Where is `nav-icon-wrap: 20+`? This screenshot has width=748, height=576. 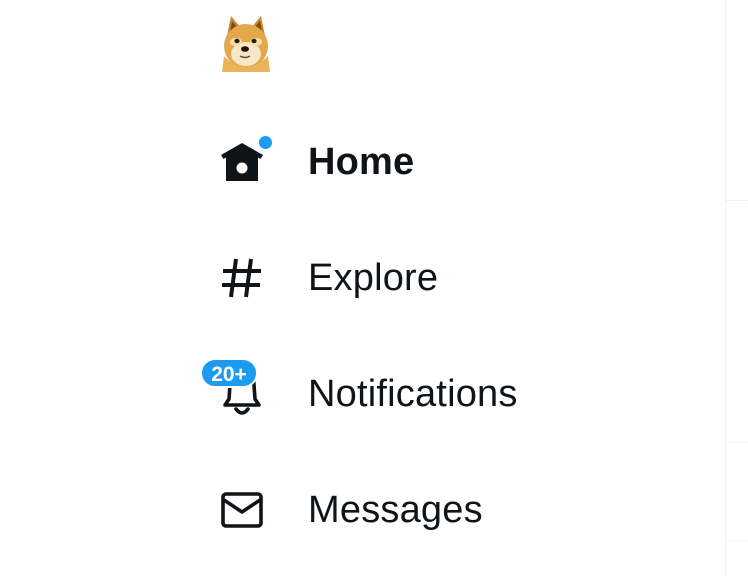
nav-icon-wrap: 20+ is located at coordinates (242, 391).